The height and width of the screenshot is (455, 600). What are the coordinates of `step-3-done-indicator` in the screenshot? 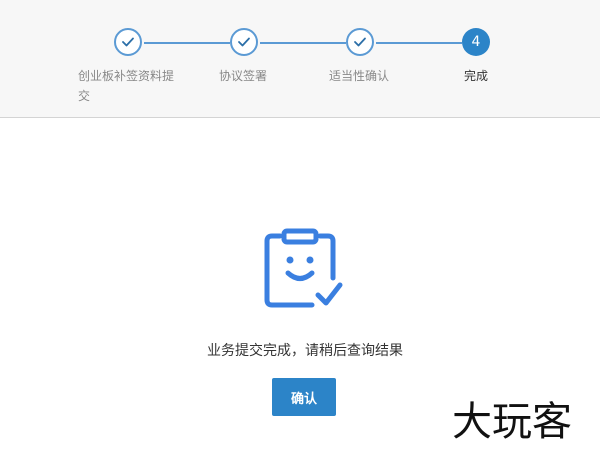 It's located at (360, 42).